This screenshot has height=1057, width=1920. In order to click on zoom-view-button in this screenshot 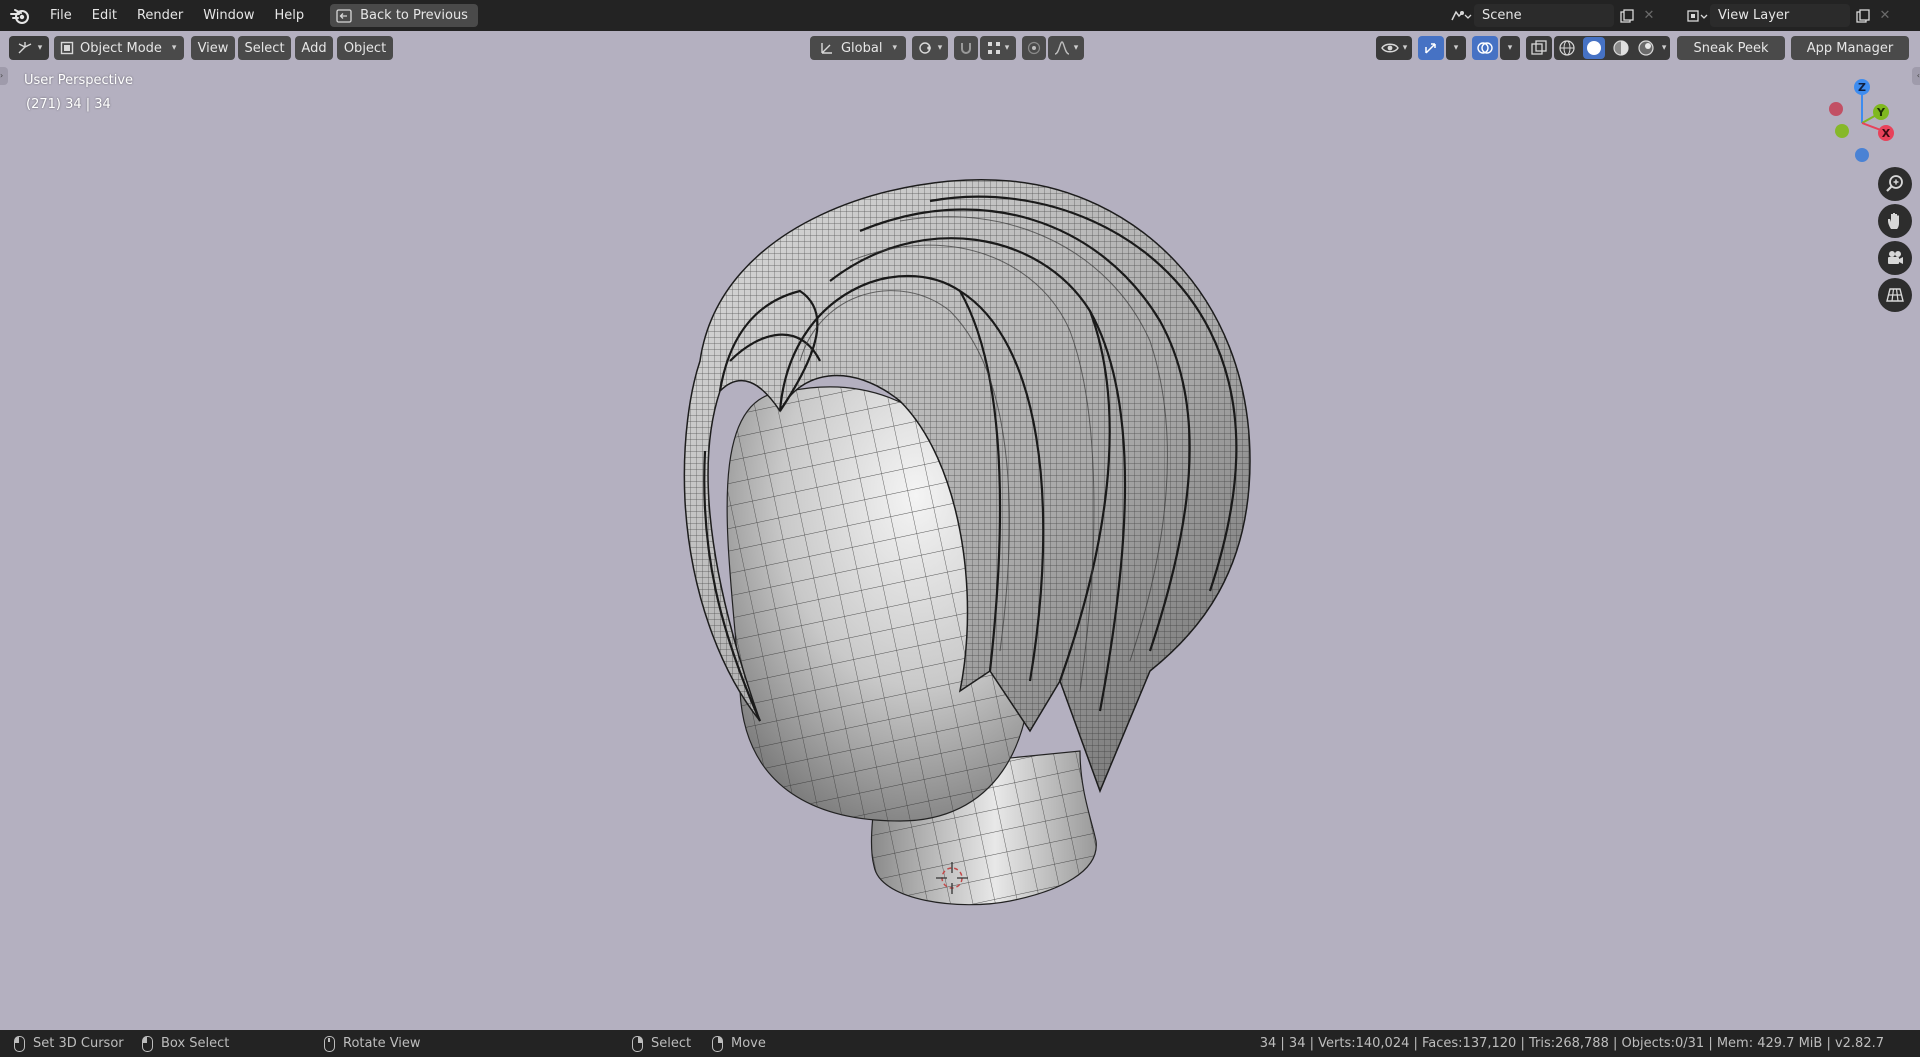, I will do `click(1895, 184)`.